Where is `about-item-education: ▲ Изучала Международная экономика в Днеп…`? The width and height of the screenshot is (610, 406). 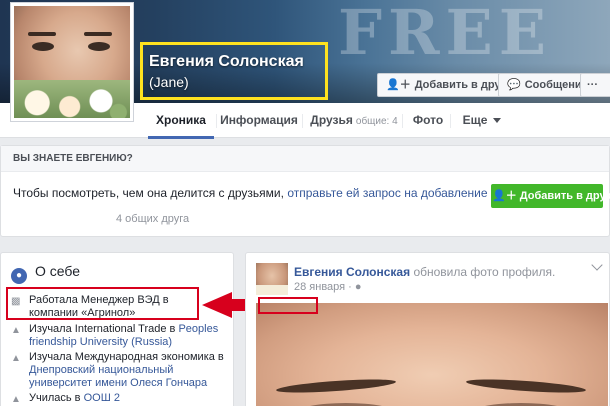 about-item-education: ▲ Изучала Международная экономика в Днеп… is located at coordinates (117, 370).